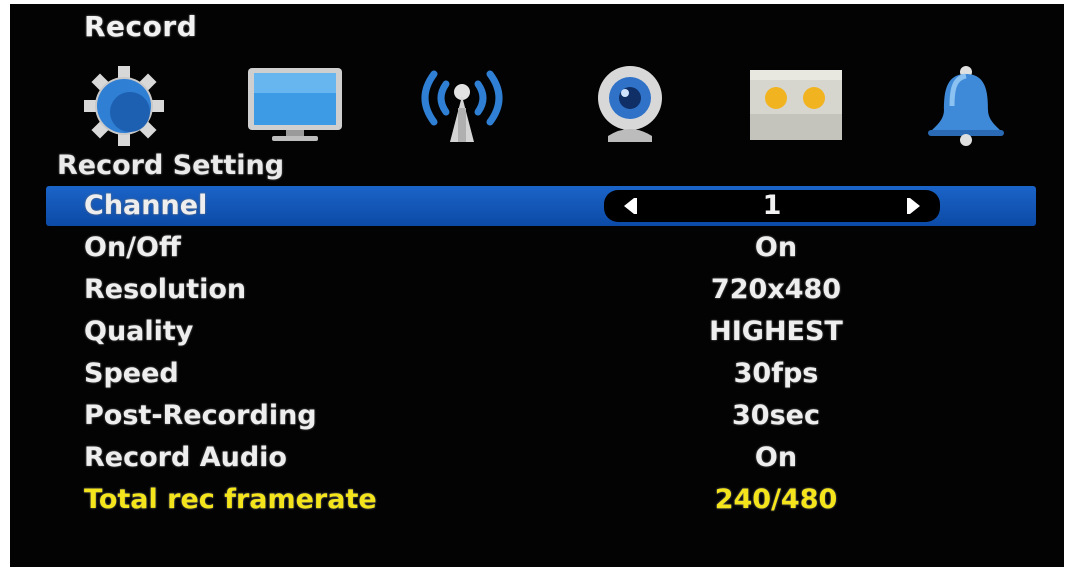 The height and width of the screenshot is (567, 1072). I want to click on on-off-label: On/Off, so click(132, 247).